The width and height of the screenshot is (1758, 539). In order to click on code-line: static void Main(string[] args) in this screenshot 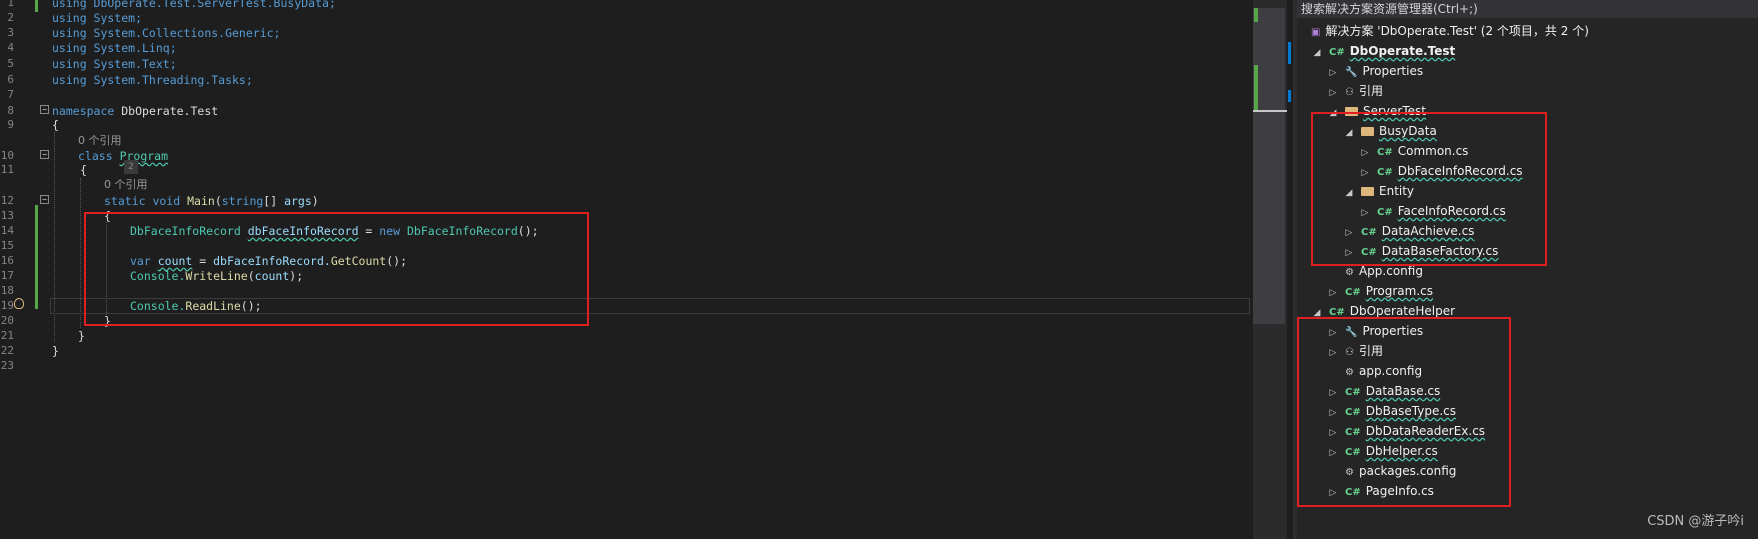, I will do `click(211, 201)`.